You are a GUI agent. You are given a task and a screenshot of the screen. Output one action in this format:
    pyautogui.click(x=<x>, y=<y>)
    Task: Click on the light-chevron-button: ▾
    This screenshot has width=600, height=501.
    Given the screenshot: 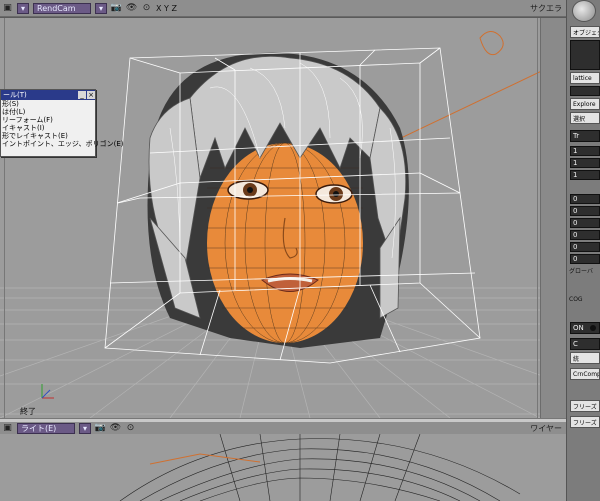 What is the action you would take?
    pyautogui.click(x=85, y=428)
    